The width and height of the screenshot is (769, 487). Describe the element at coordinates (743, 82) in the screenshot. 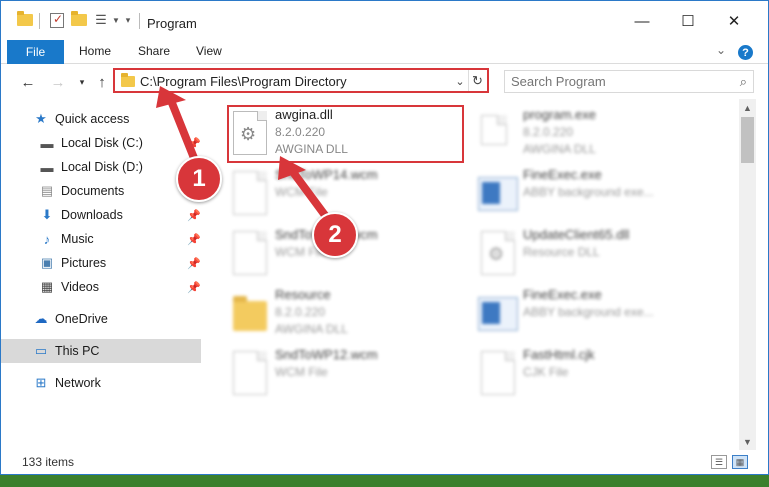

I see `search-icon: ⌕` at that location.